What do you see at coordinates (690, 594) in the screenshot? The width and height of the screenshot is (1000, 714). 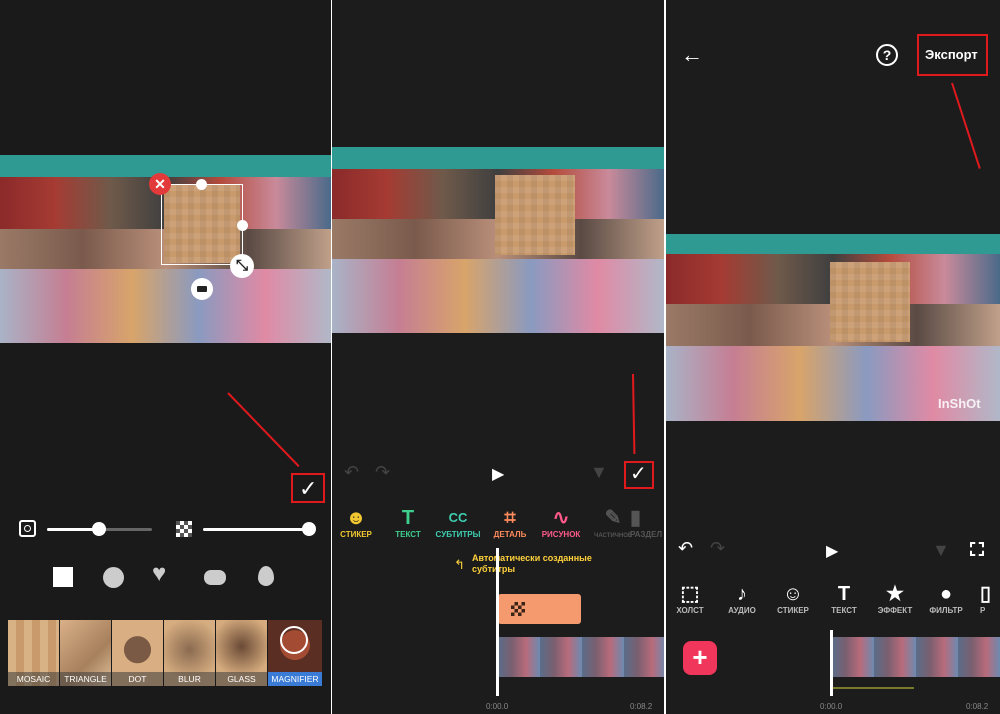 I see `canvas-icon: ⬚` at bounding box center [690, 594].